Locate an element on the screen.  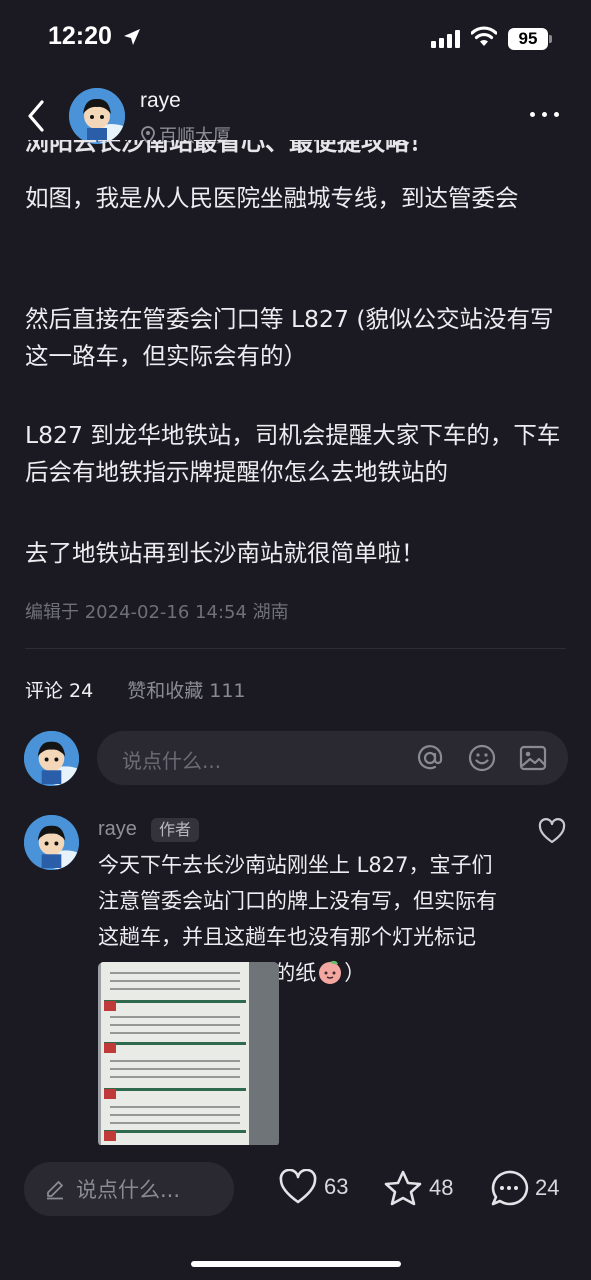
edited-timestamp: 编辑于 2024-02-16 14:54 湖南 is located at coordinates (157, 612).